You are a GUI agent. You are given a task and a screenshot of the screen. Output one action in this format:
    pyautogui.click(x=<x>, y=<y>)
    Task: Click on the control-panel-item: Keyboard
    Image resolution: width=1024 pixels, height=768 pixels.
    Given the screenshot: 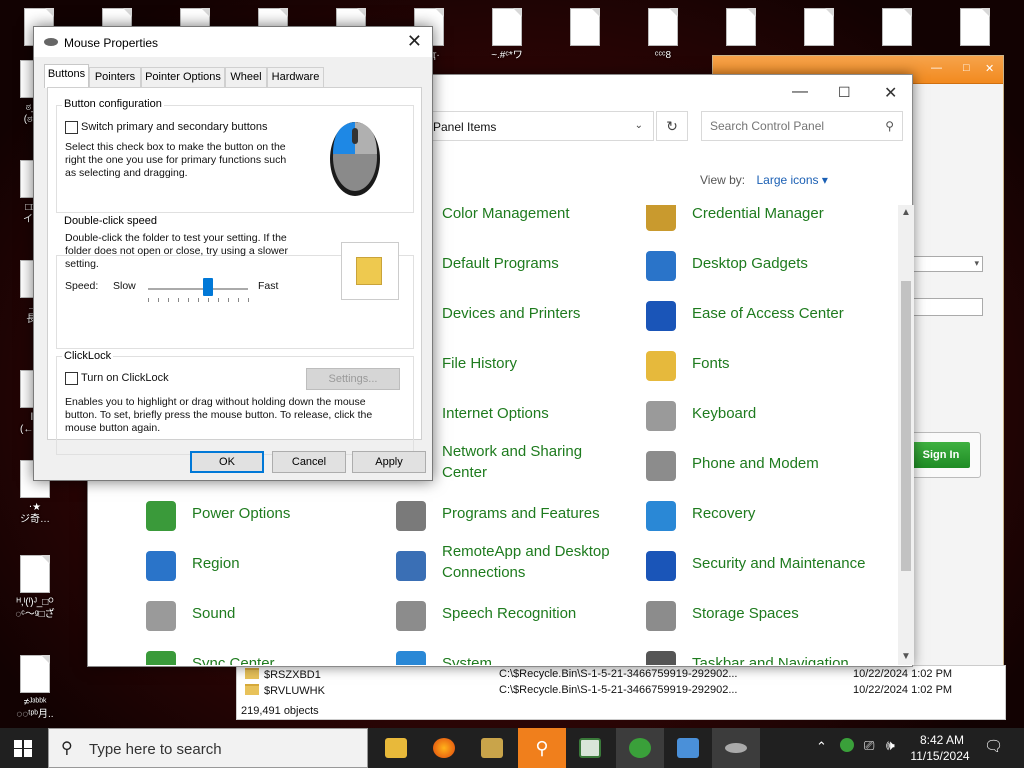 What is the action you would take?
    pyautogui.click(x=724, y=413)
    